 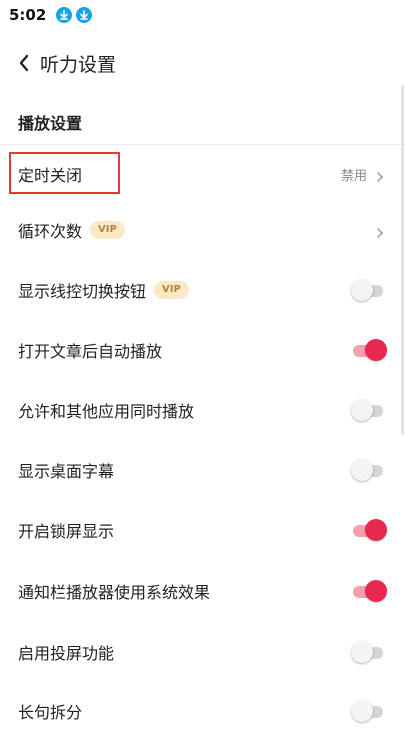 What do you see at coordinates (64, 173) in the screenshot?
I see `highlight-box` at bounding box center [64, 173].